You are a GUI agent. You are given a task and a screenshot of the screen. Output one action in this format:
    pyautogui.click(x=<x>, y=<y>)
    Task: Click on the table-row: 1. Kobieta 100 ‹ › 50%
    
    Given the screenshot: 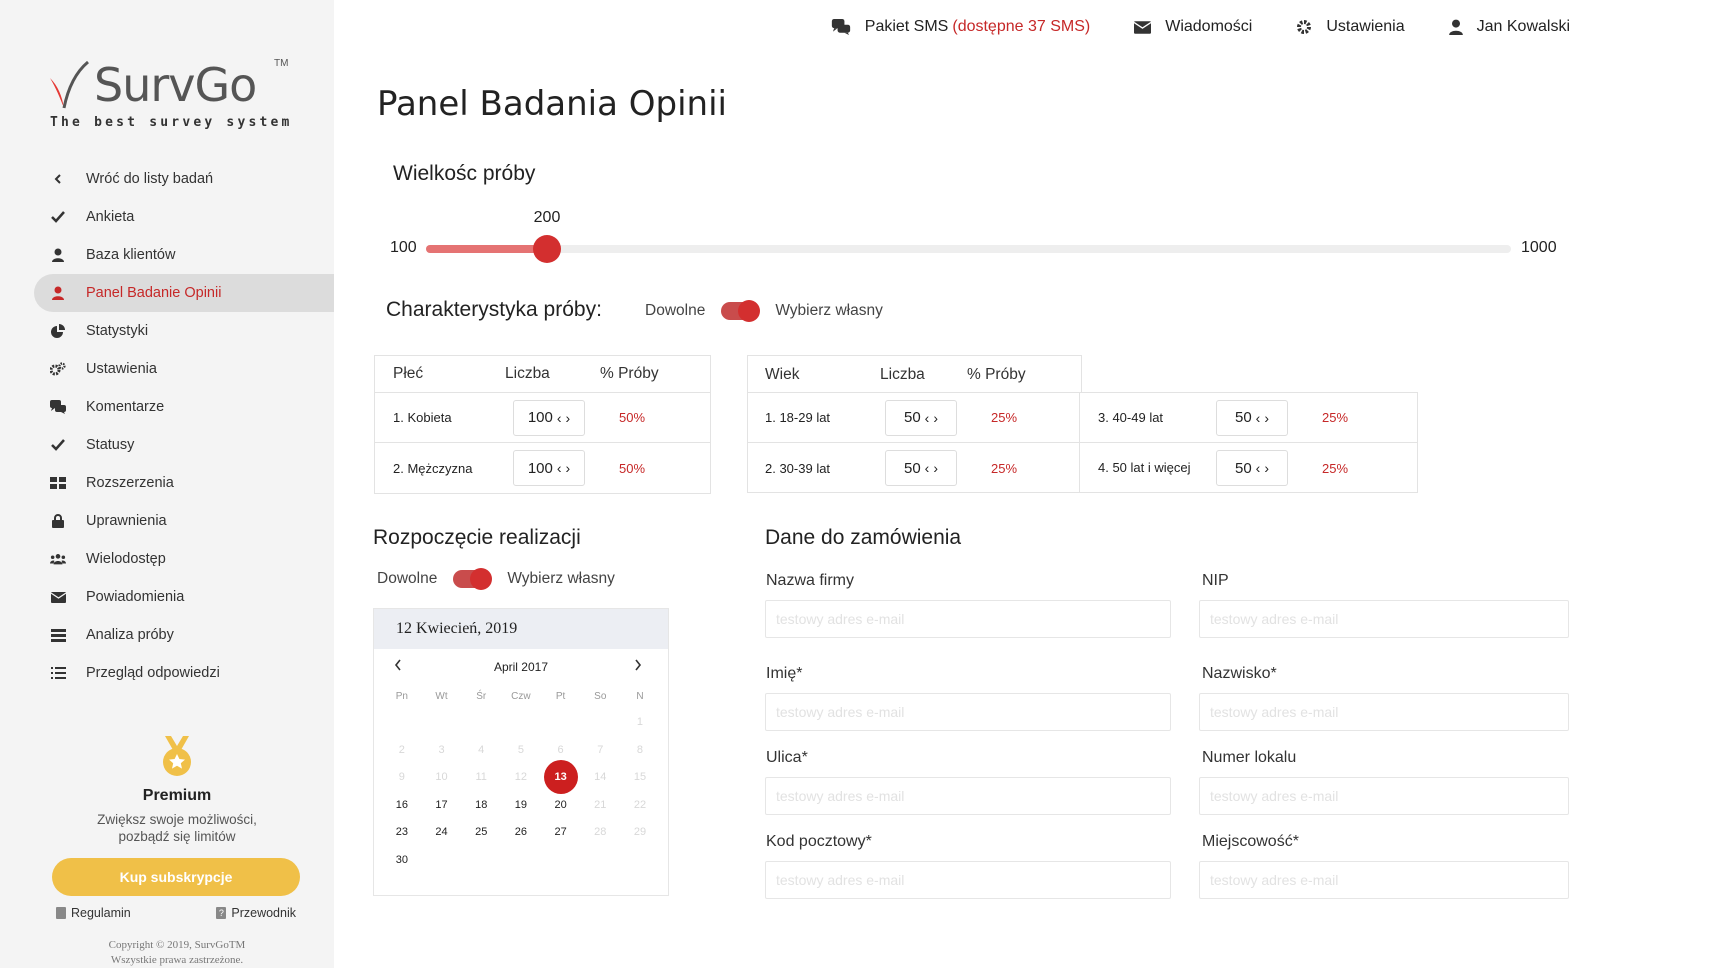 What is the action you would take?
    pyautogui.click(x=542, y=418)
    